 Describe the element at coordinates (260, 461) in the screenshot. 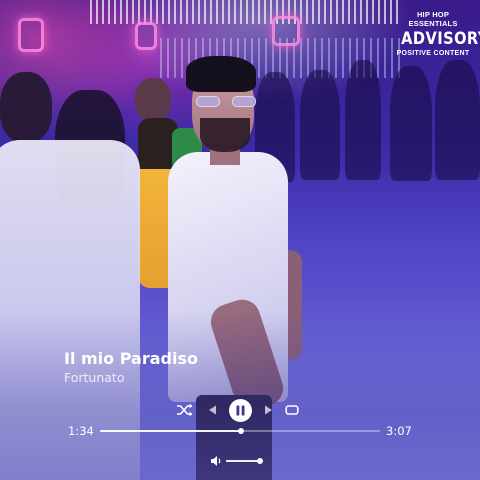

I see `volume-handle` at that location.